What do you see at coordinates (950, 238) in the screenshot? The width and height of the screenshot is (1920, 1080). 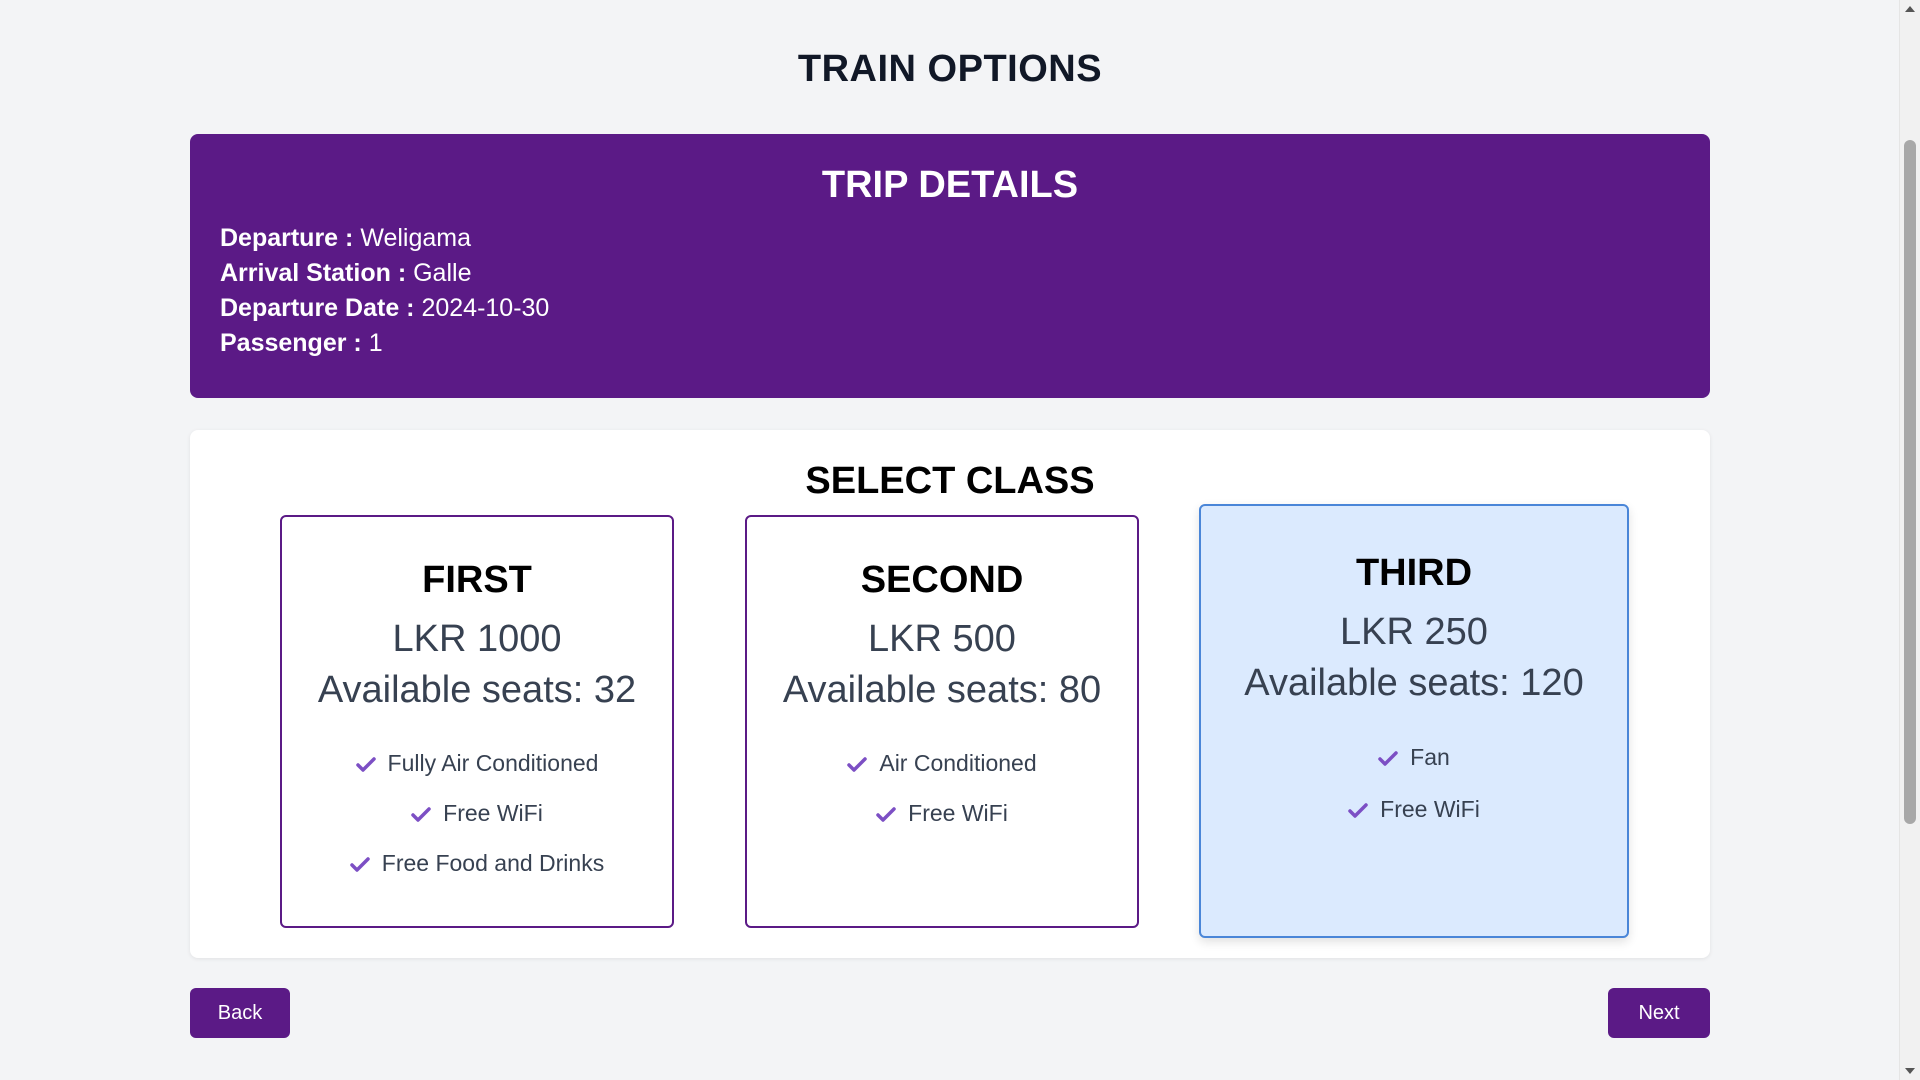 I see `trip-row-departure: Departure : Weligama` at bounding box center [950, 238].